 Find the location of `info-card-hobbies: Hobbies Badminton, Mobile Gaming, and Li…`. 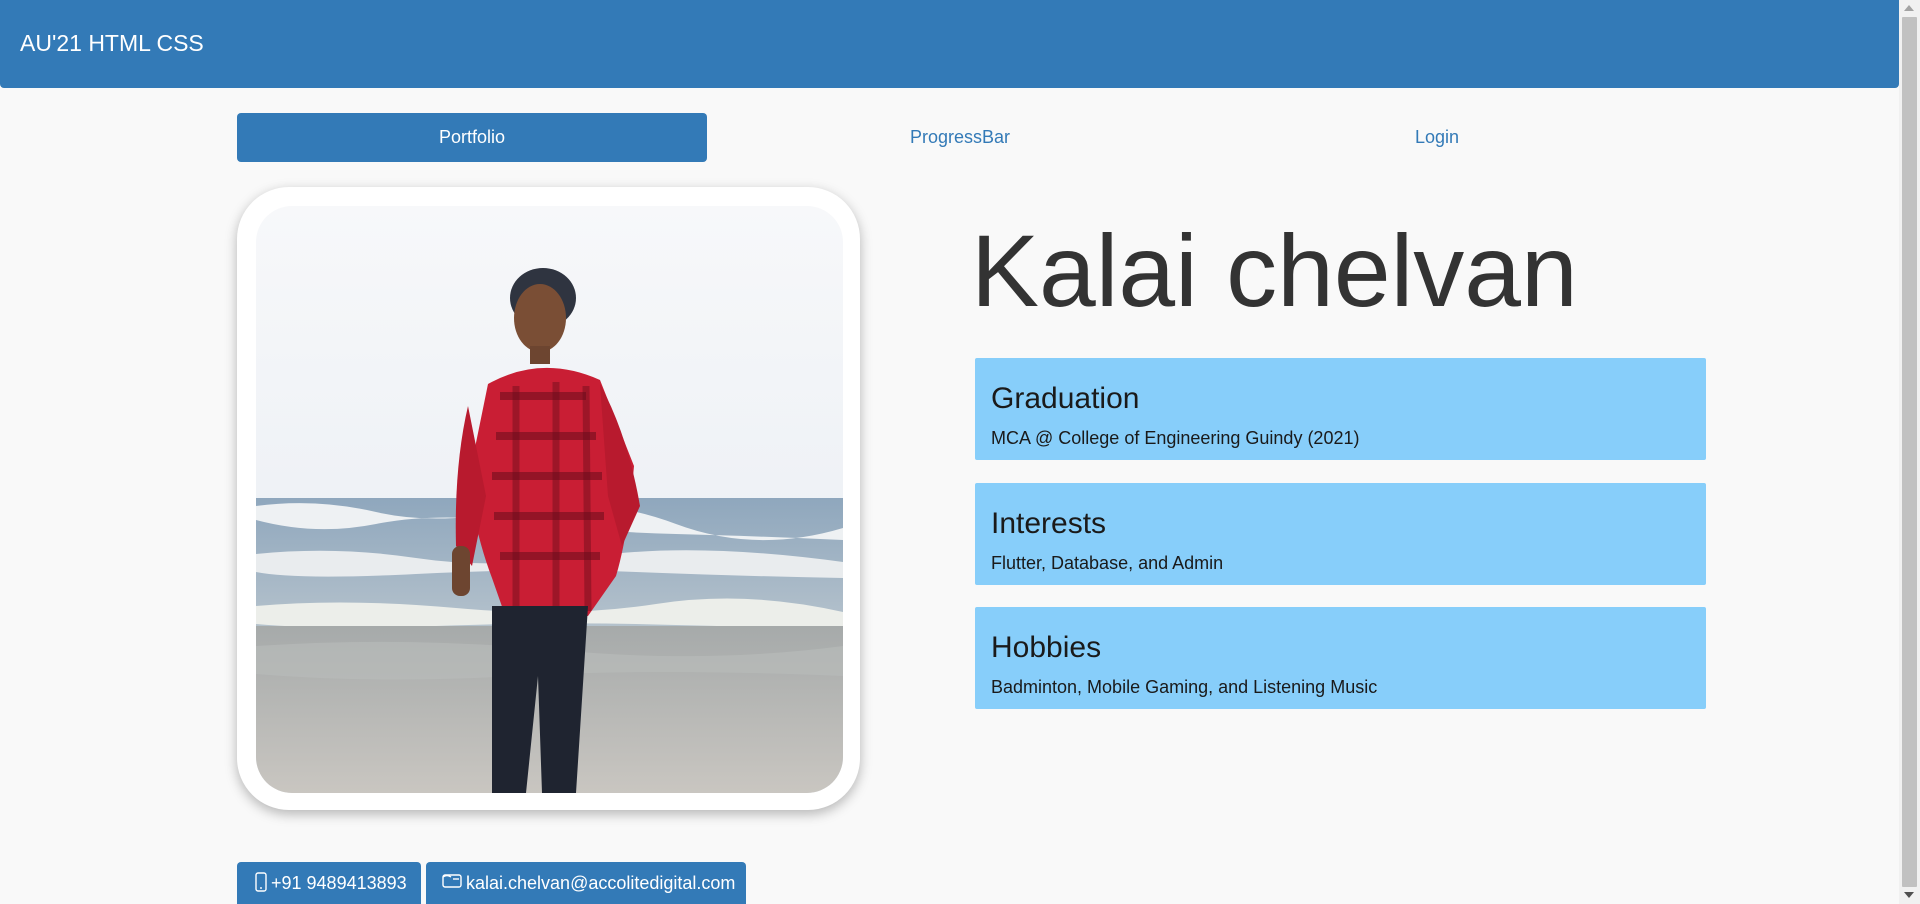

info-card-hobbies: Hobbies Badminton, Mobile Gaming, and Li… is located at coordinates (1340, 658).